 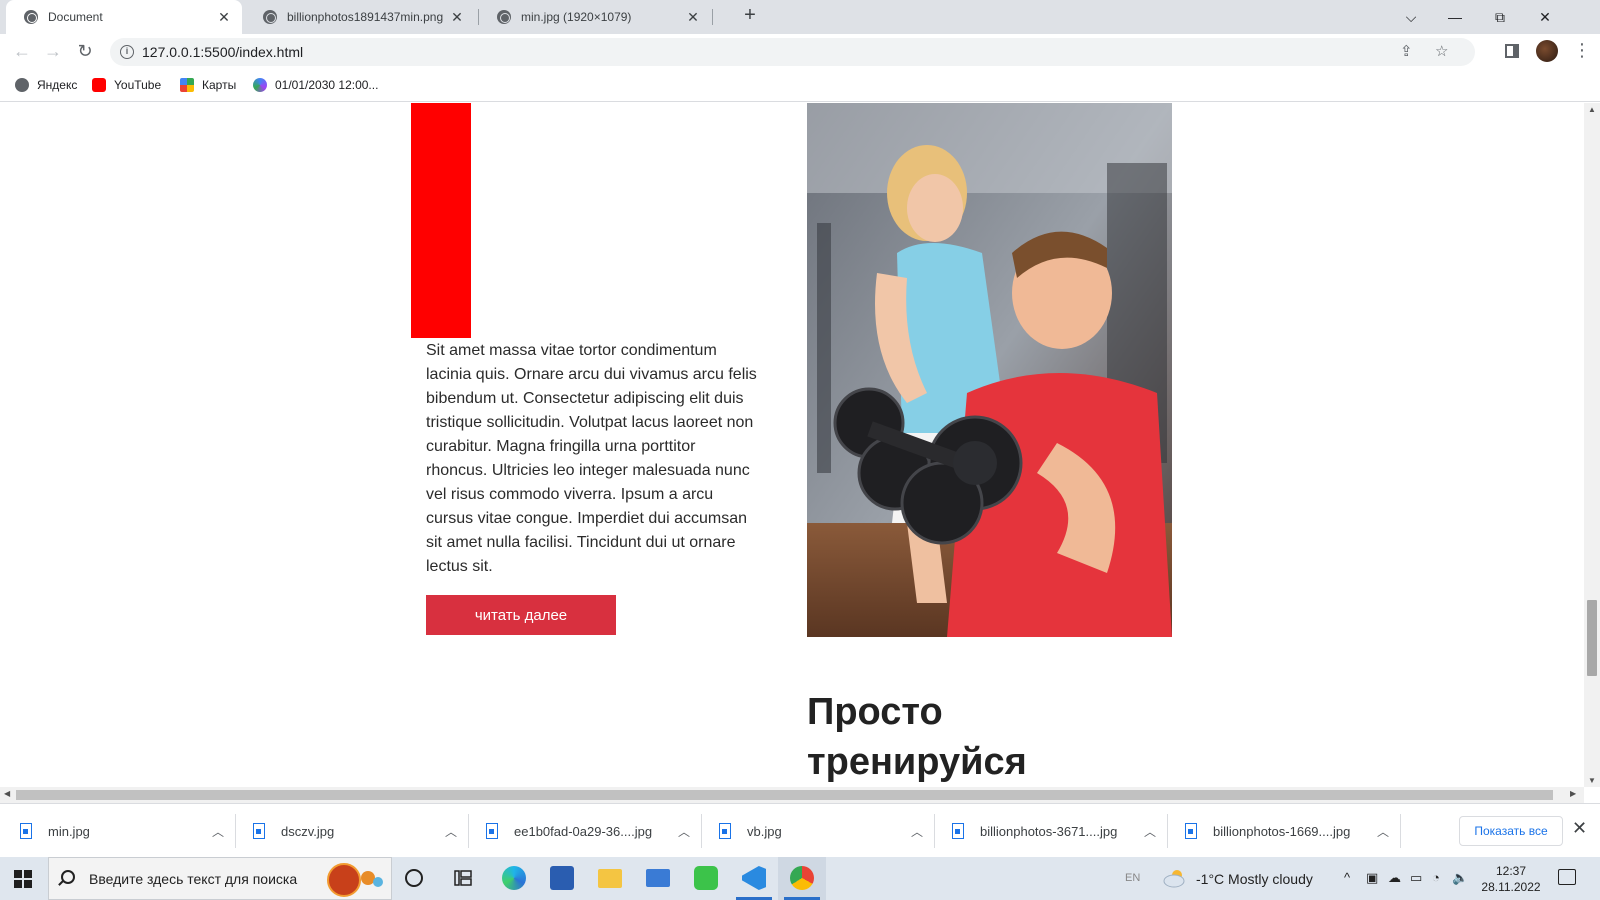 I want to click on reload-button: ↻, so click(x=85, y=51).